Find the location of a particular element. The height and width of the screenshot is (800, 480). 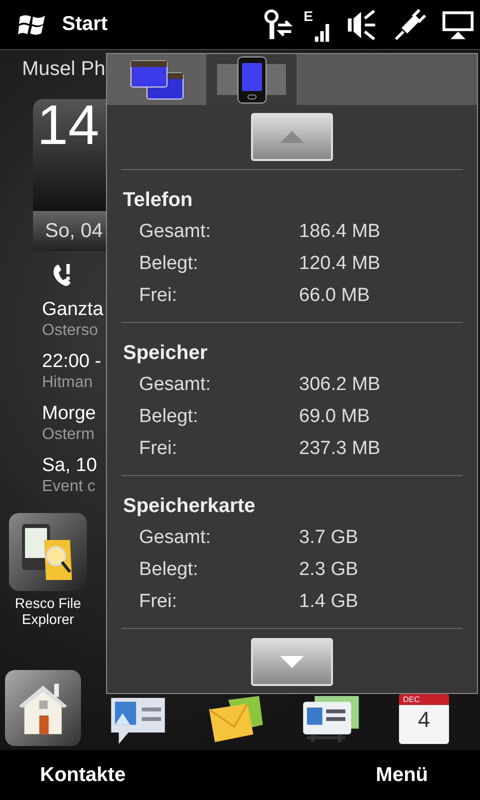

appointment-detail: Hitman is located at coordinates (67, 383).